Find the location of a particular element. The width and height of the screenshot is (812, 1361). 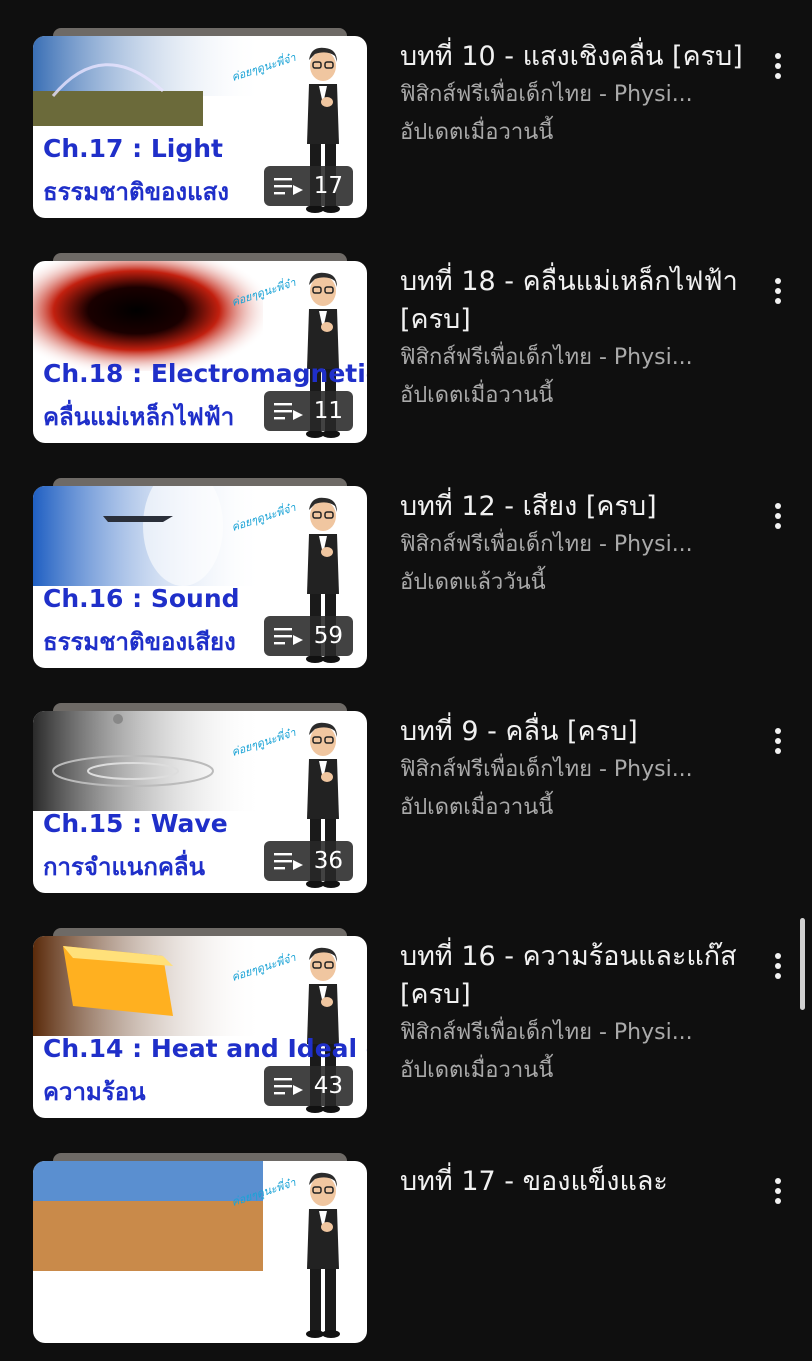

video-count-badge: 11 is located at coordinates (308, 411).